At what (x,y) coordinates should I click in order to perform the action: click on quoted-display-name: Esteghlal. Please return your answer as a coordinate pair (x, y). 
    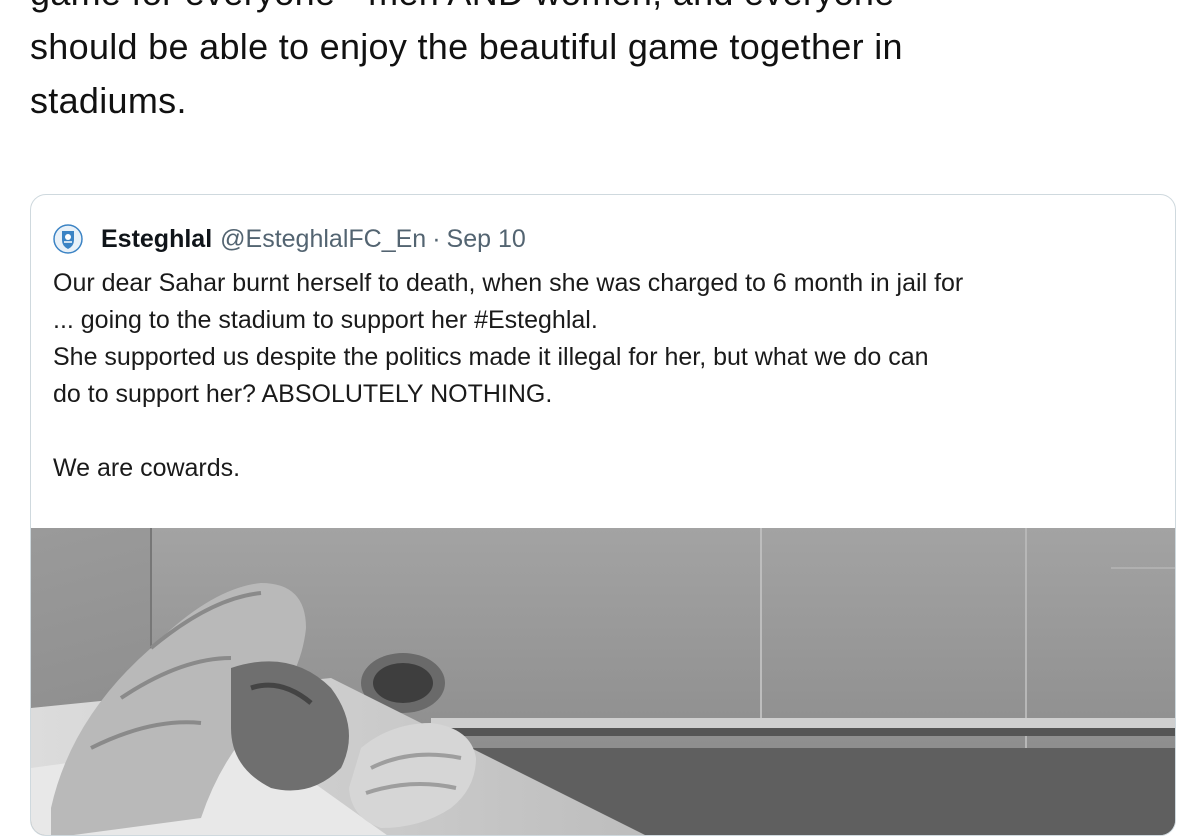
    Looking at the image, I should click on (156, 239).